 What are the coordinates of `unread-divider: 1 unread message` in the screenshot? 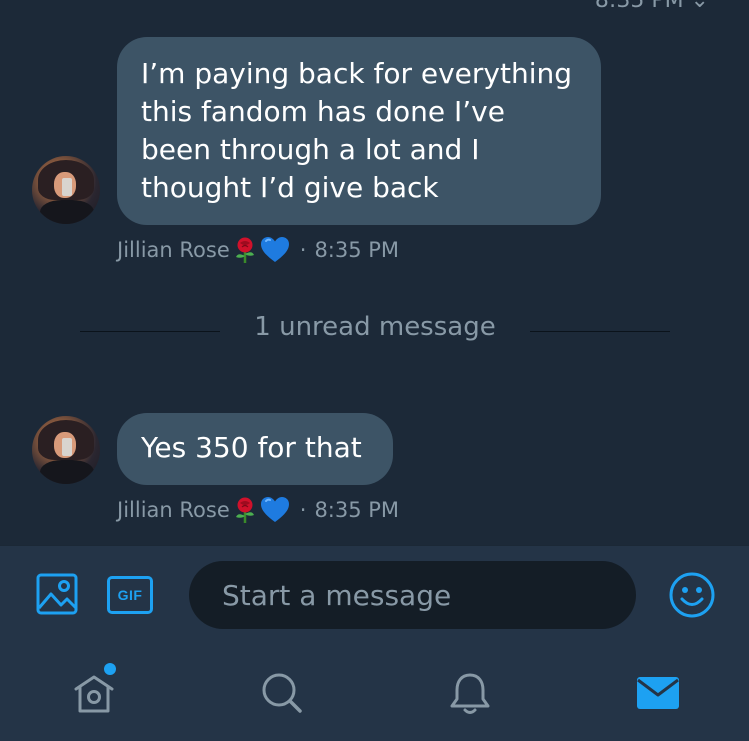 It's located at (375, 330).